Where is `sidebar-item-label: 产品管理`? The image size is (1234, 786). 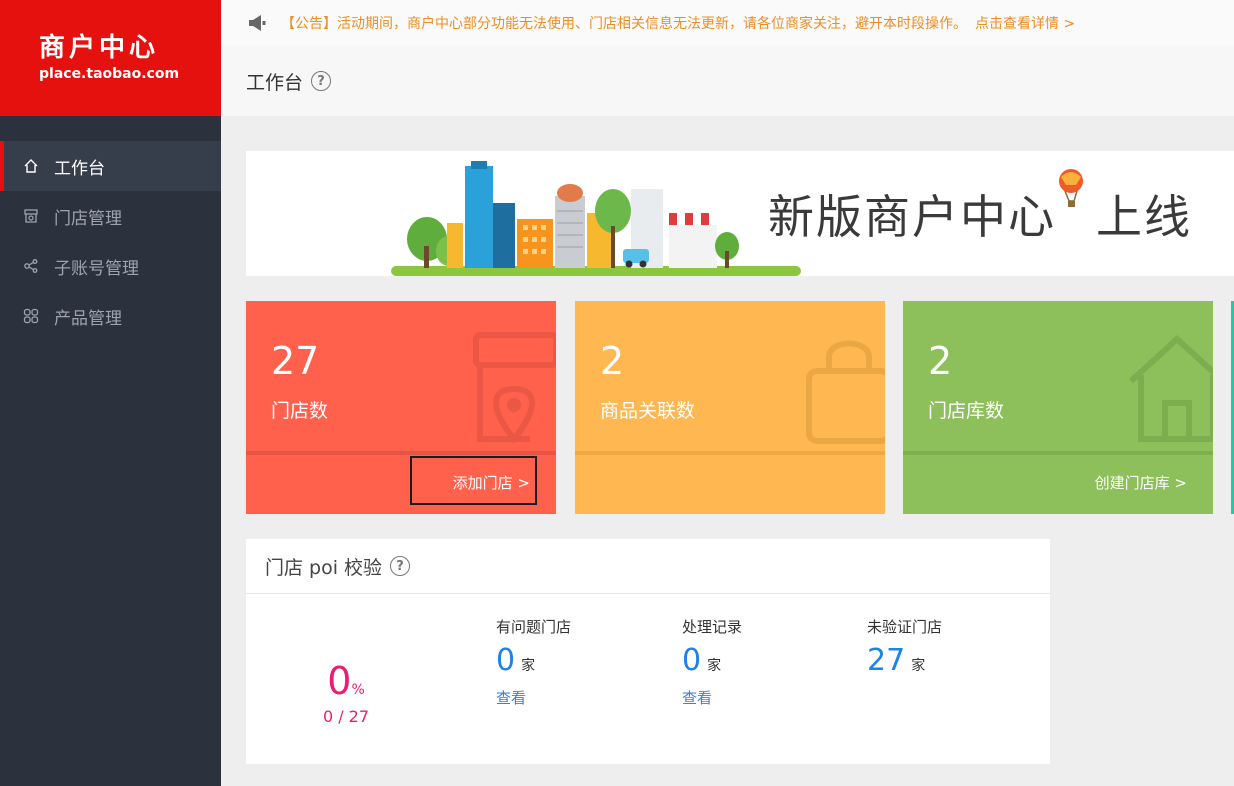 sidebar-item-label: 产品管理 is located at coordinates (88, 318).